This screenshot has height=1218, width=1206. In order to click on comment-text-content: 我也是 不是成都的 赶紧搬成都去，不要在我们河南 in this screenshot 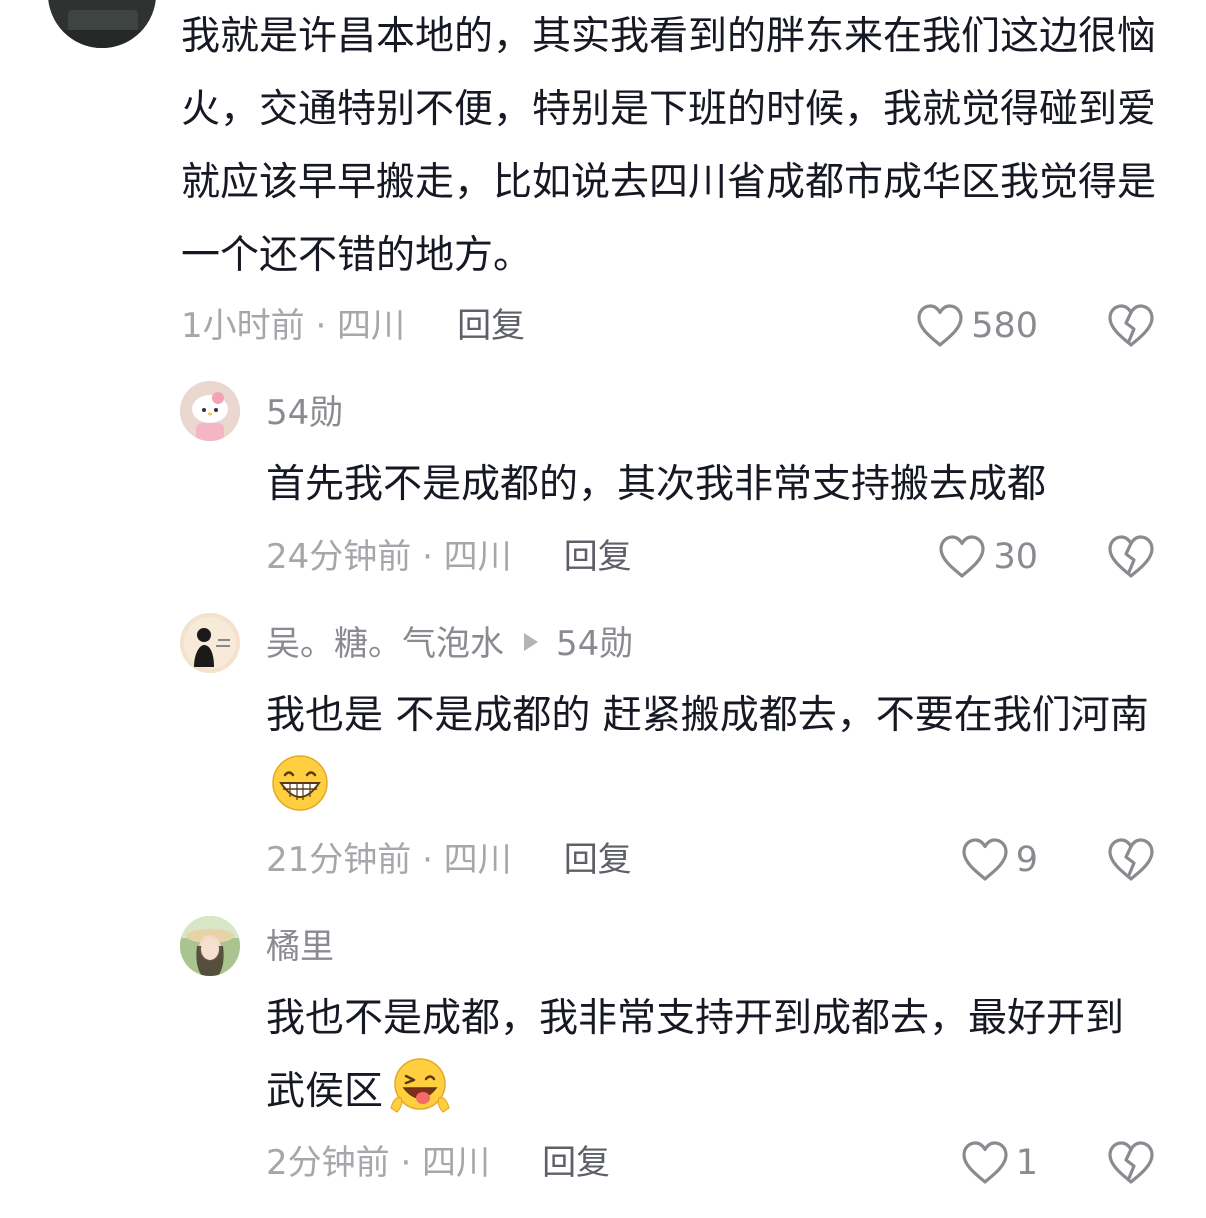, I will do `click(707, 715)`.